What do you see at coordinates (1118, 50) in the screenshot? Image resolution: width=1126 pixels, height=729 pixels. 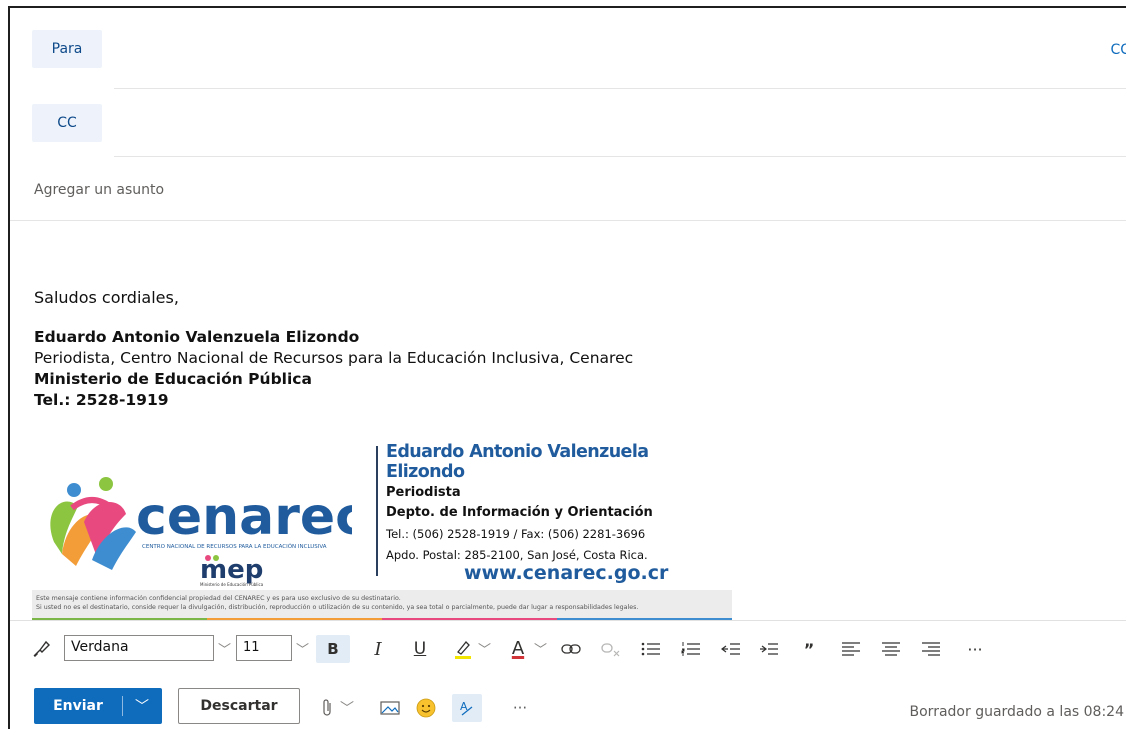 I see `cc-toggle-link: CC` at bounding box center [1118, 50].